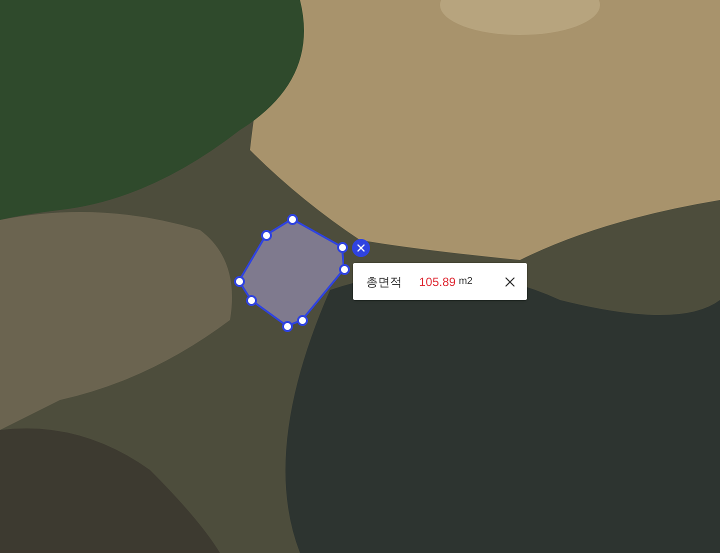 The image size is (720, 553). What do you see at coordinates (384, 282) in the screenshot?
I see `area-label: 총면적` at bounding box center [384, 282].